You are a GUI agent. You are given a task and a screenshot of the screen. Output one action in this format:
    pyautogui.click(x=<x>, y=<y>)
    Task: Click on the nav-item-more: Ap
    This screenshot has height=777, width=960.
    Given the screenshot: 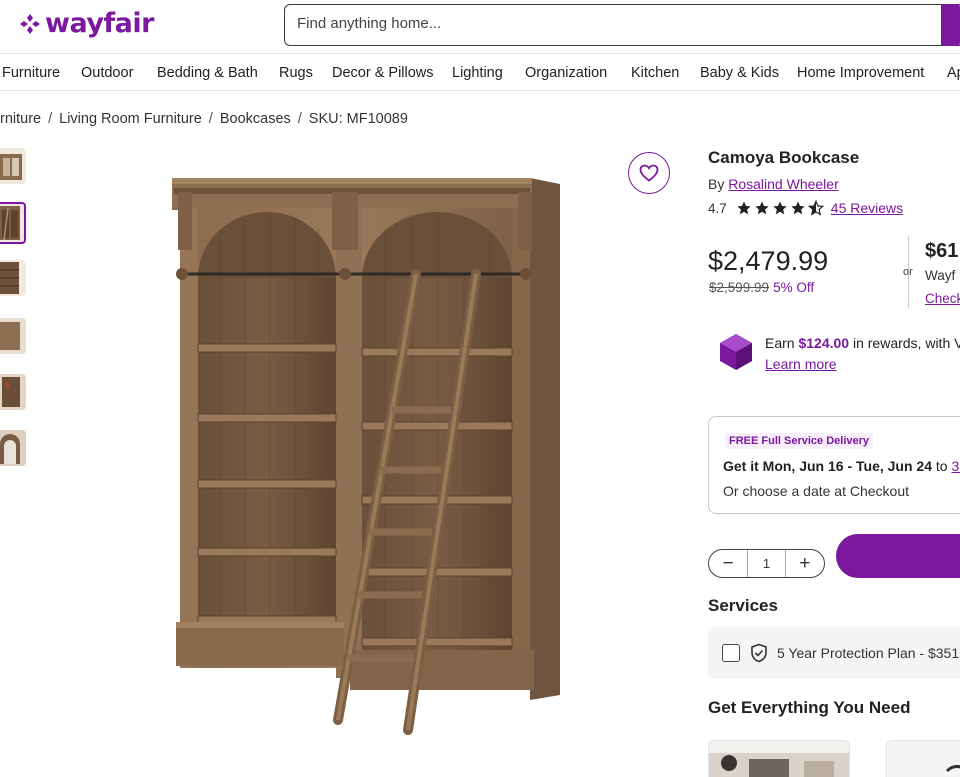 What is the action you would take?
    pyautogui.click(x=953, y=73)
    